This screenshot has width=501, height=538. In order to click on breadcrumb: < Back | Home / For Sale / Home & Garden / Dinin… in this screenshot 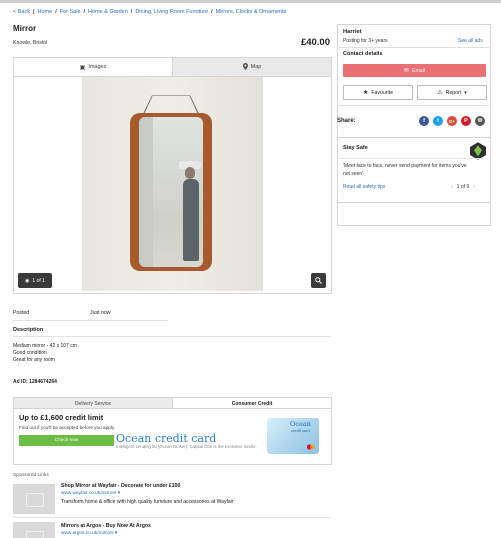, I will do `click(150, 12)`.